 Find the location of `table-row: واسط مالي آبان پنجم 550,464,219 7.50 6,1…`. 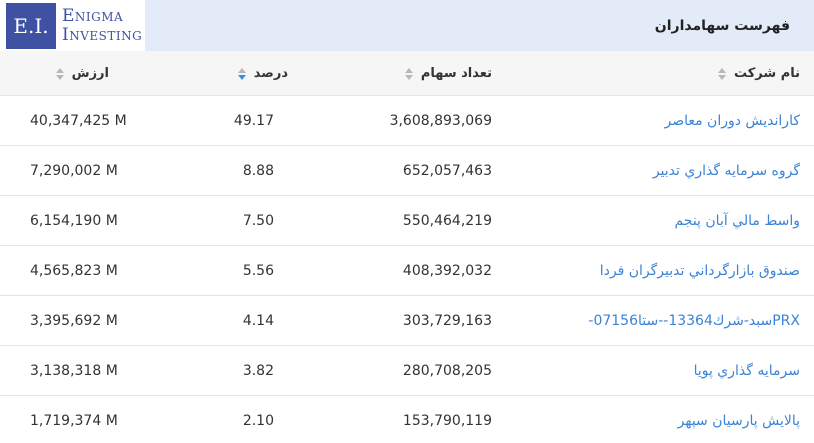

table-row: واسط مالي آبان پنجم 550,464,219 7.50 6,1… is located at coordinates (407, 221).